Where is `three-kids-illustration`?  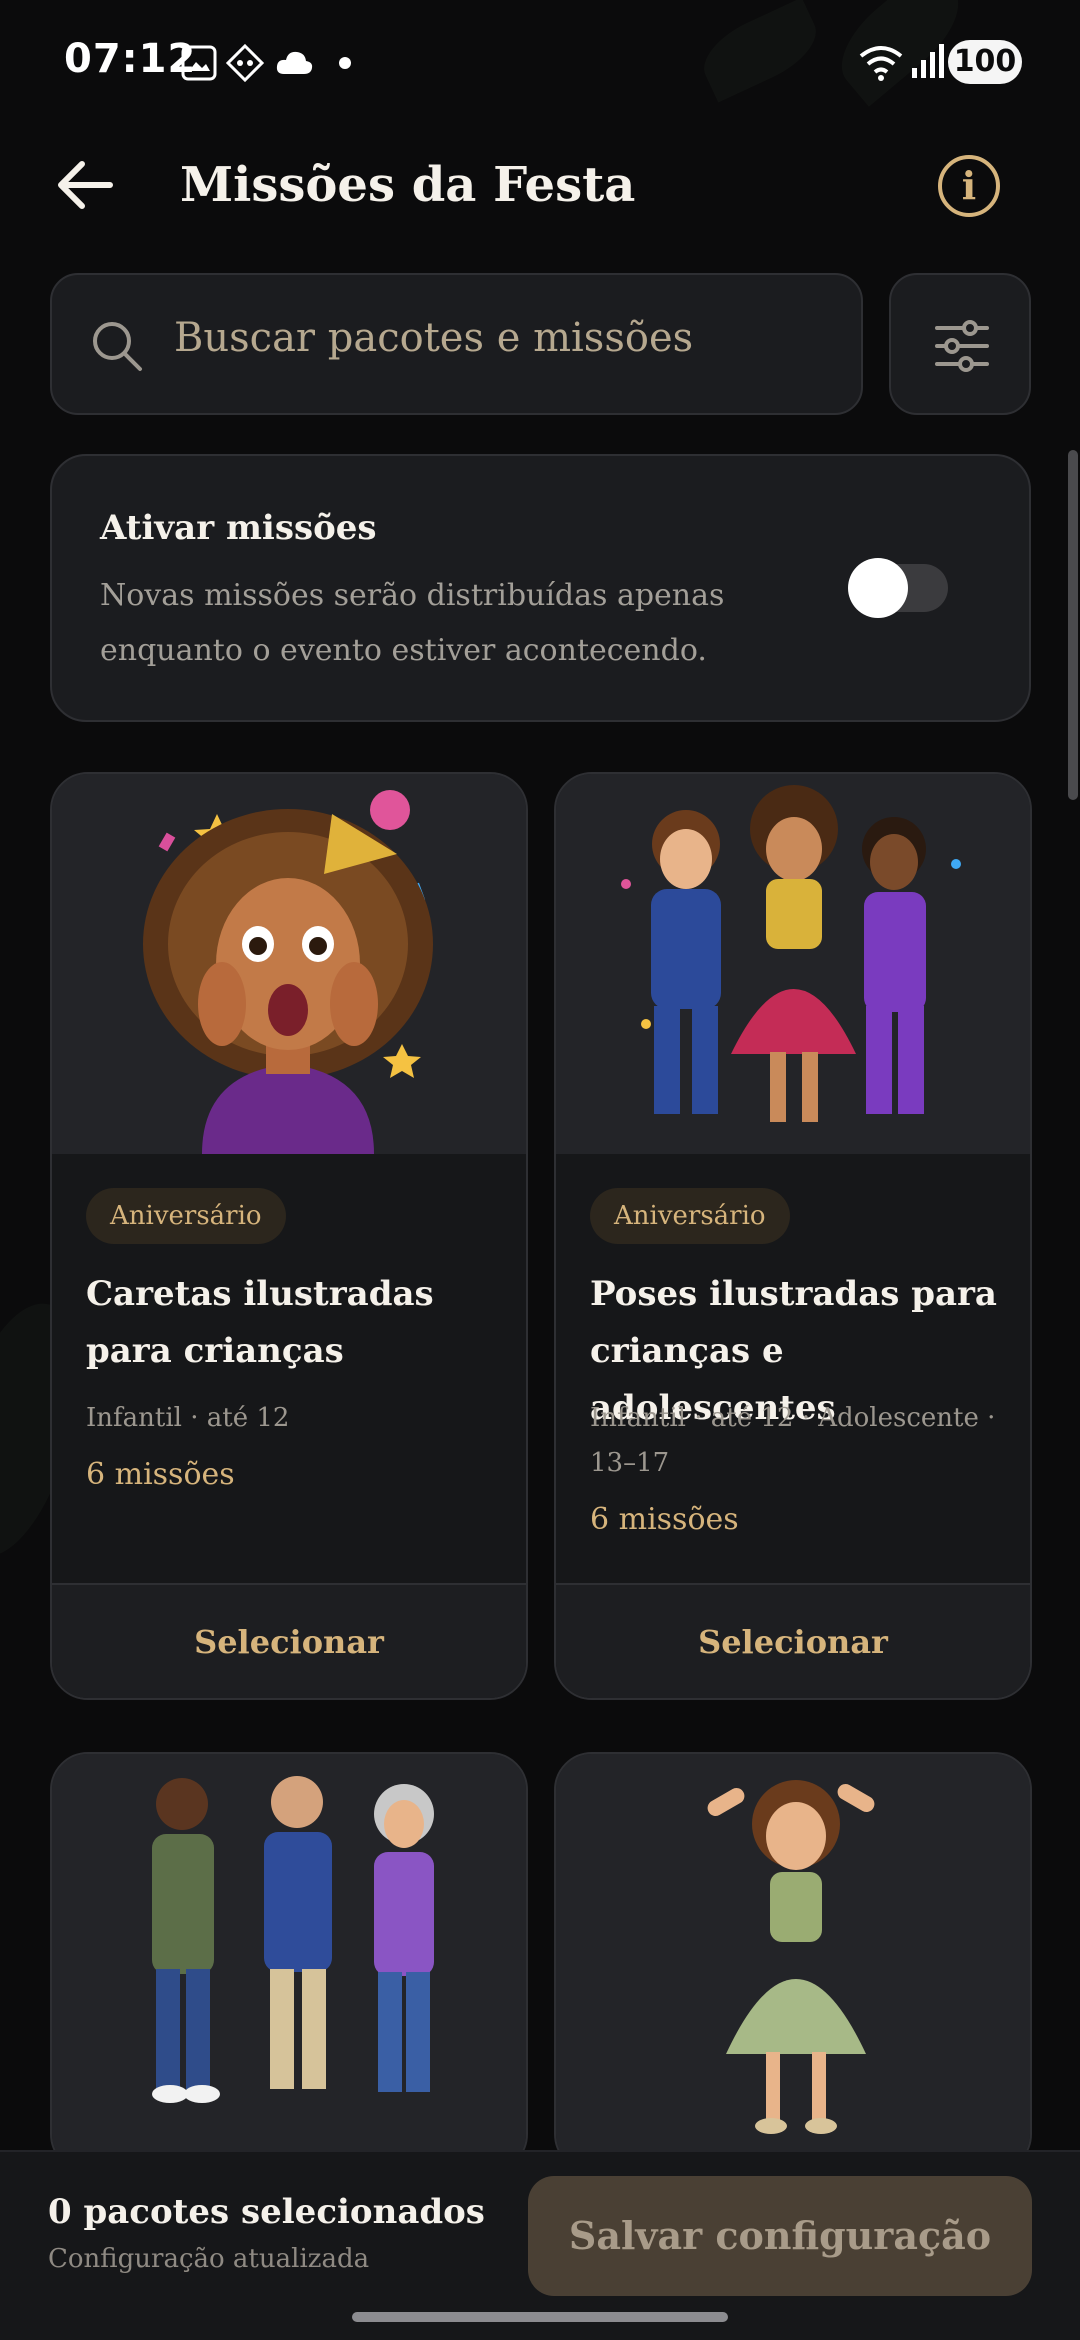 three-kids-illustration is located at coordinates (791, 953).